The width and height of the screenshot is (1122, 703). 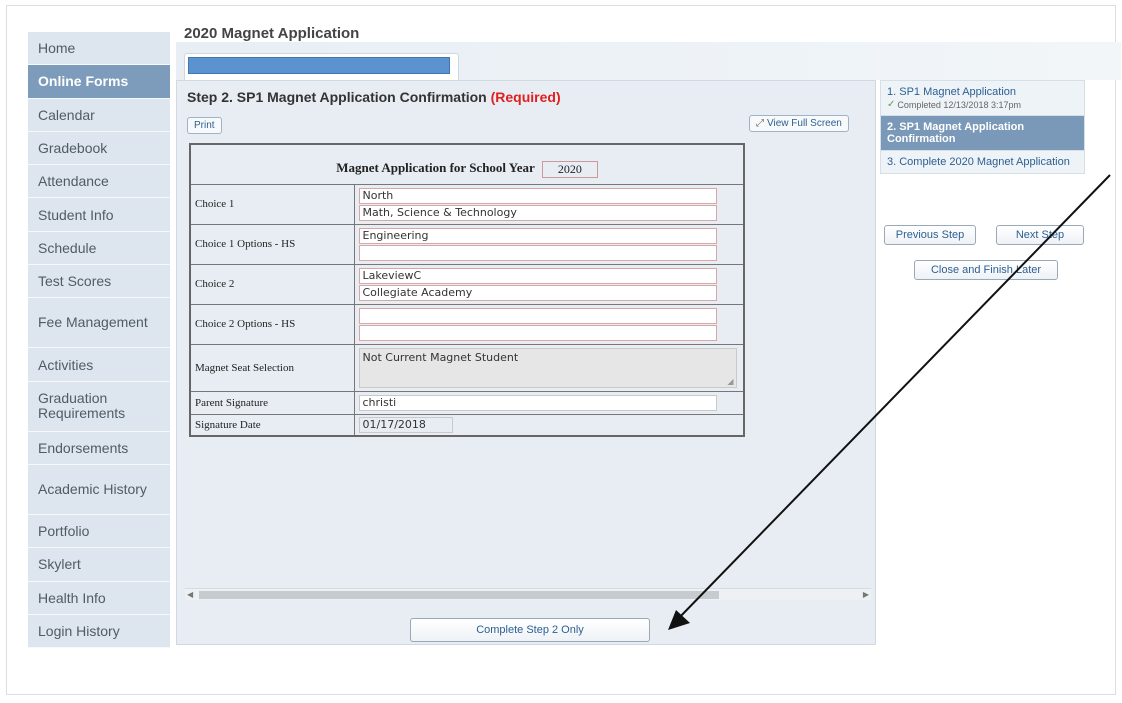 What do you see at coordinates (866, 595) in the screenshot?
I see `scroll-right-icon: ▶` at bounding box center [866, 595].